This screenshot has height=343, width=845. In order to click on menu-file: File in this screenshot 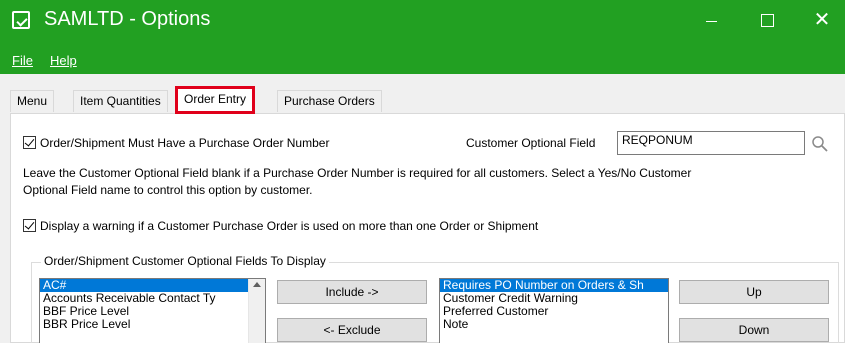, I will do `click(22, 60)`.